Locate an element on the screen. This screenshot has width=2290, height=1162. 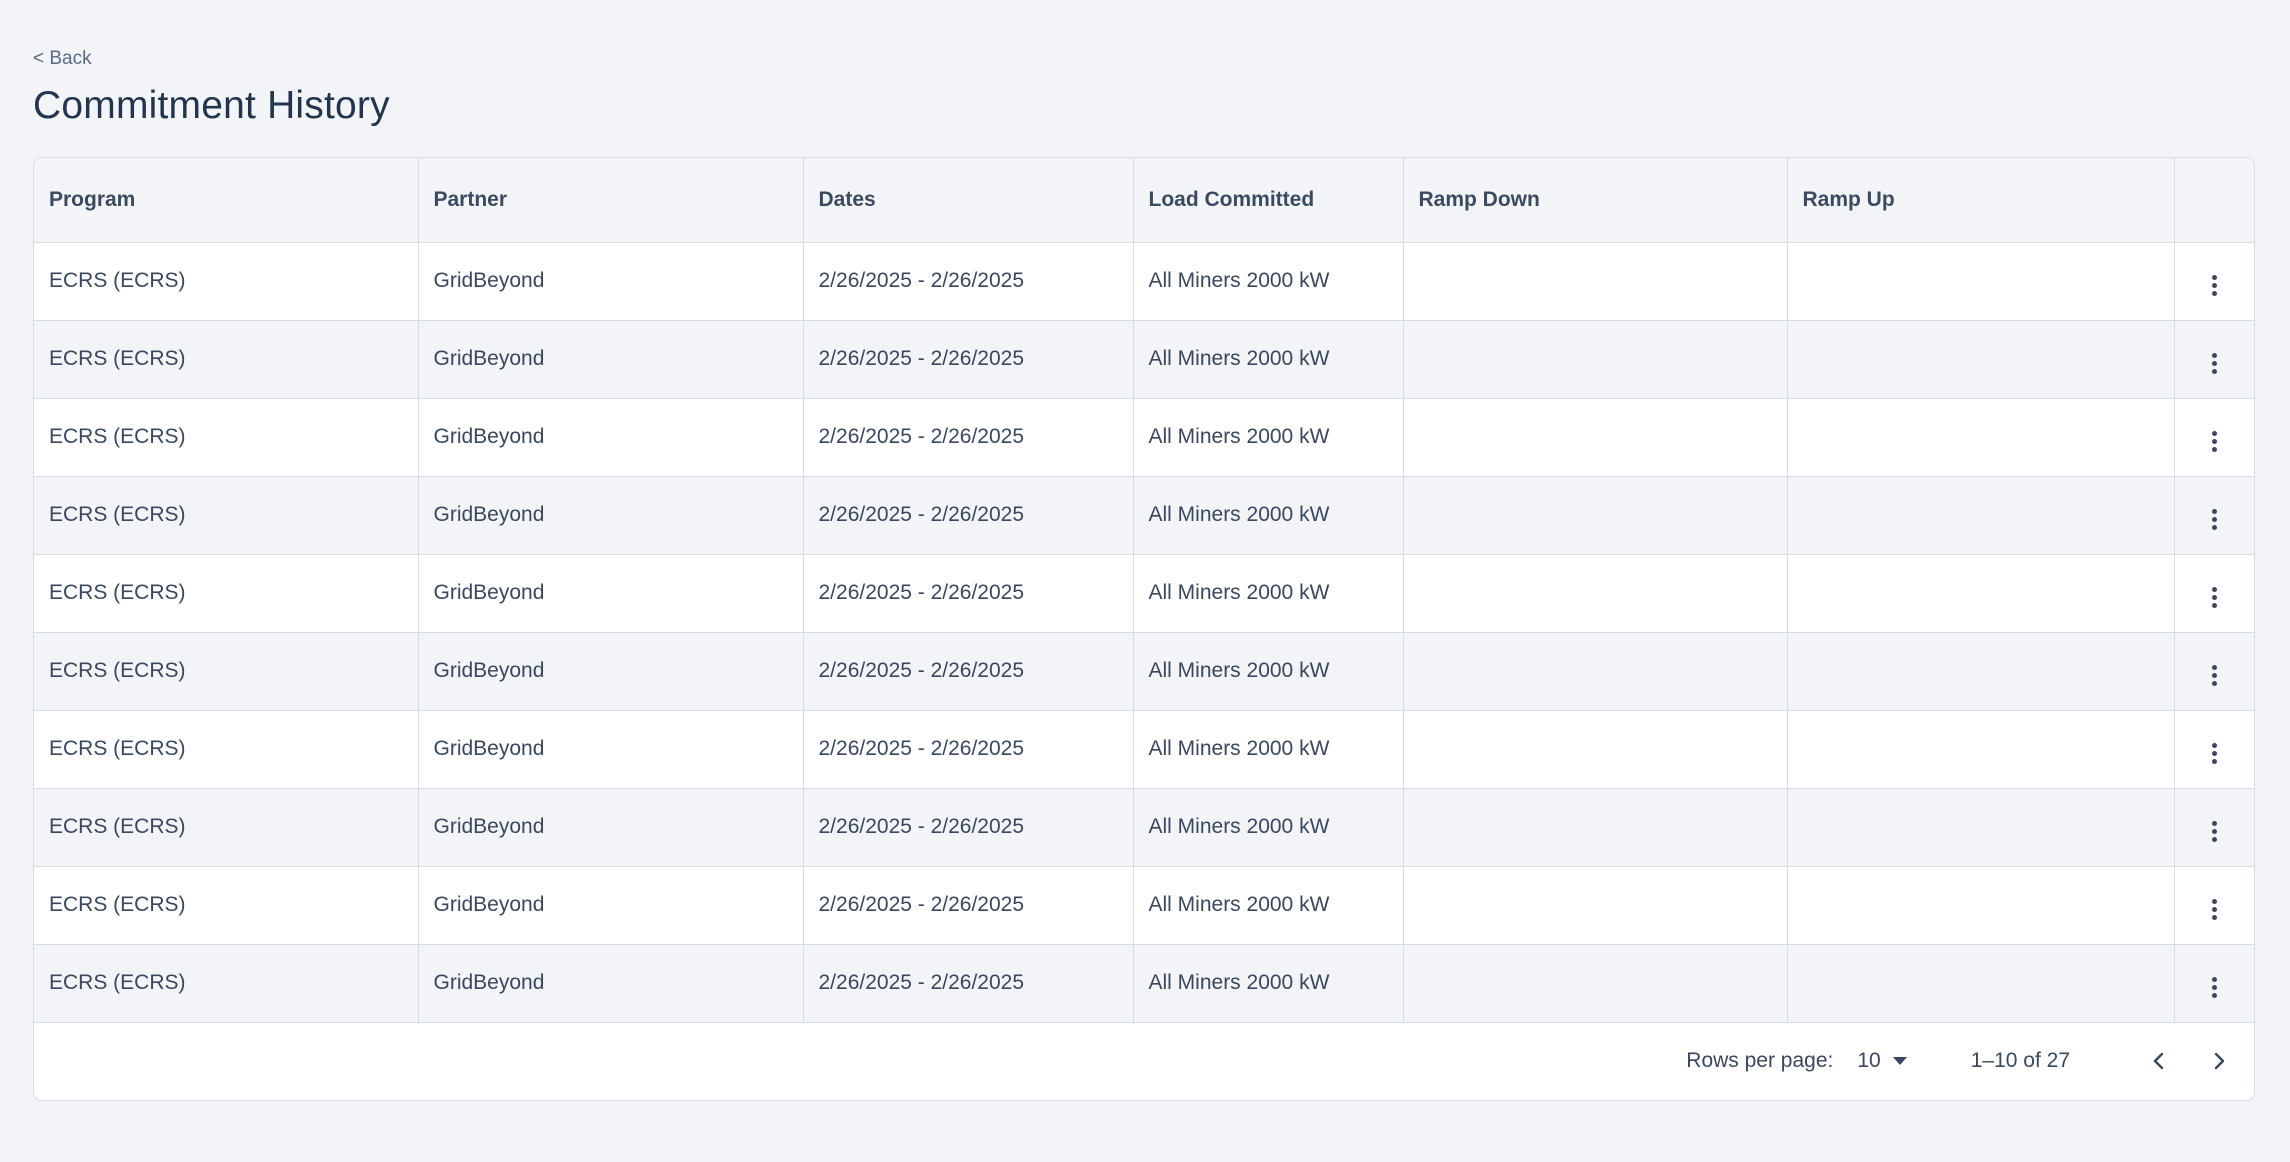
back-link: < Back is located at coordinates (62, 59).